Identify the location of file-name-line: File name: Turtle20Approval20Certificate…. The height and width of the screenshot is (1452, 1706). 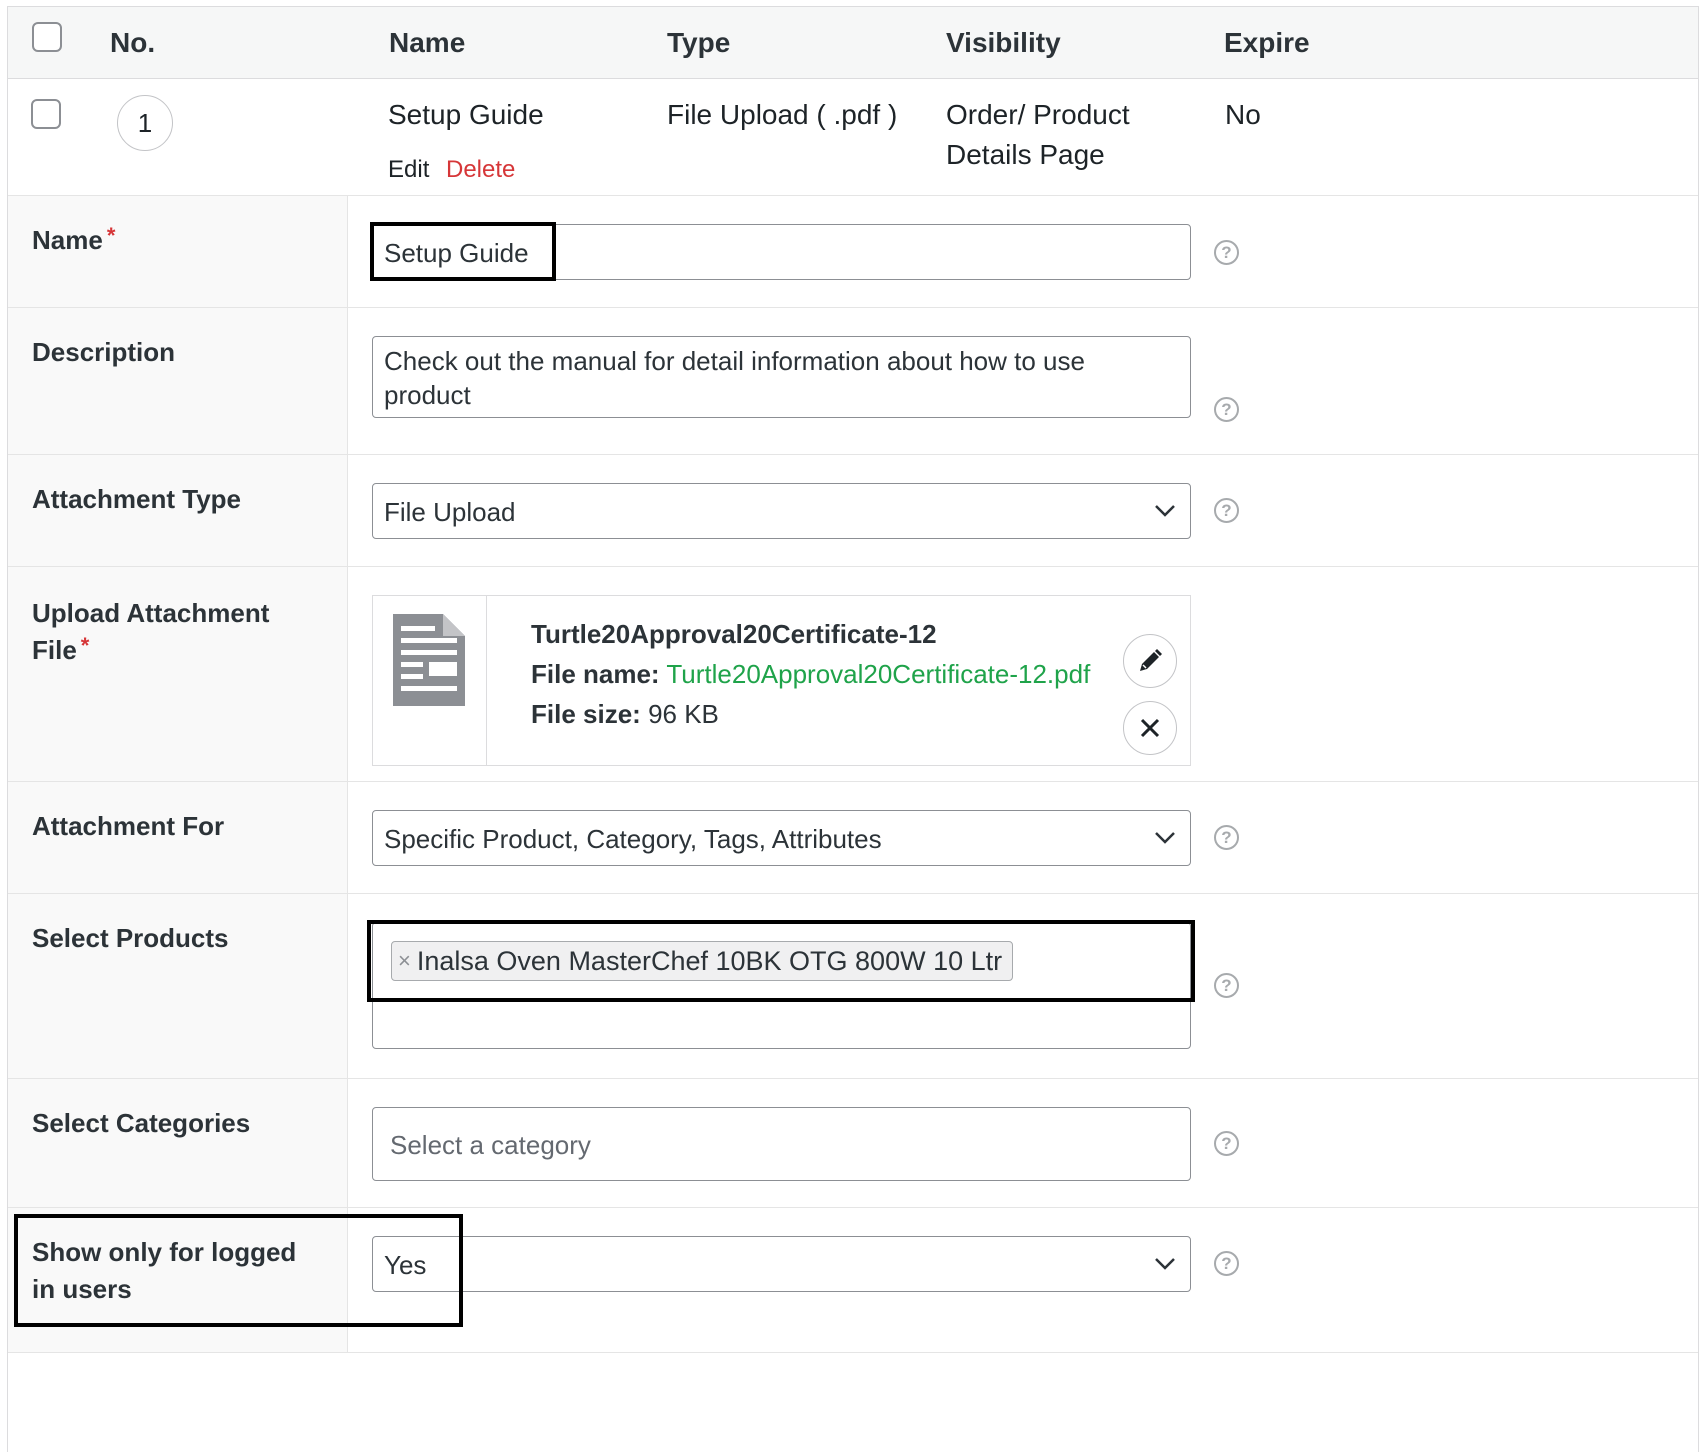
(811, 674).